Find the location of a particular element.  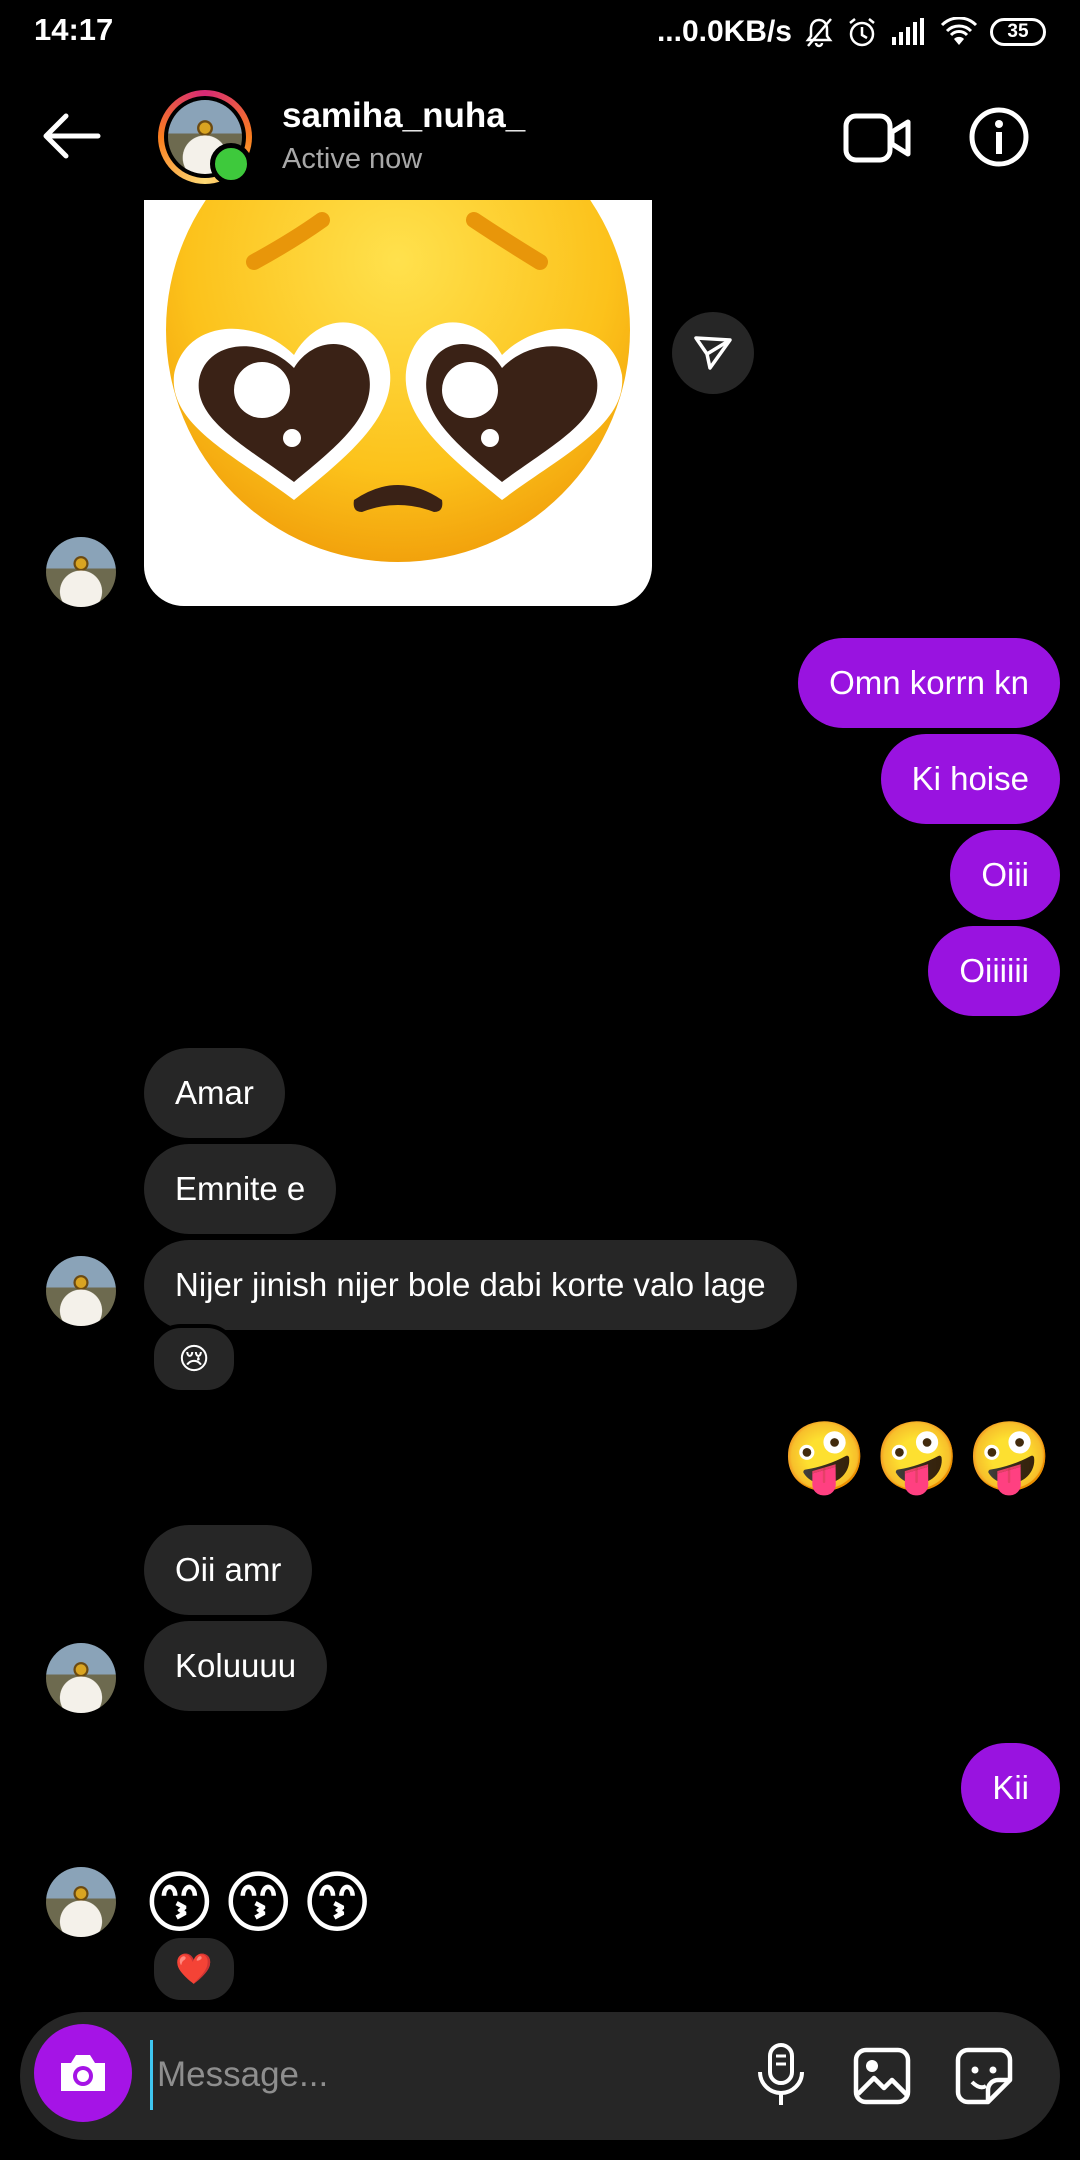

mute-bell-icon is located at coordinates (819, 33).